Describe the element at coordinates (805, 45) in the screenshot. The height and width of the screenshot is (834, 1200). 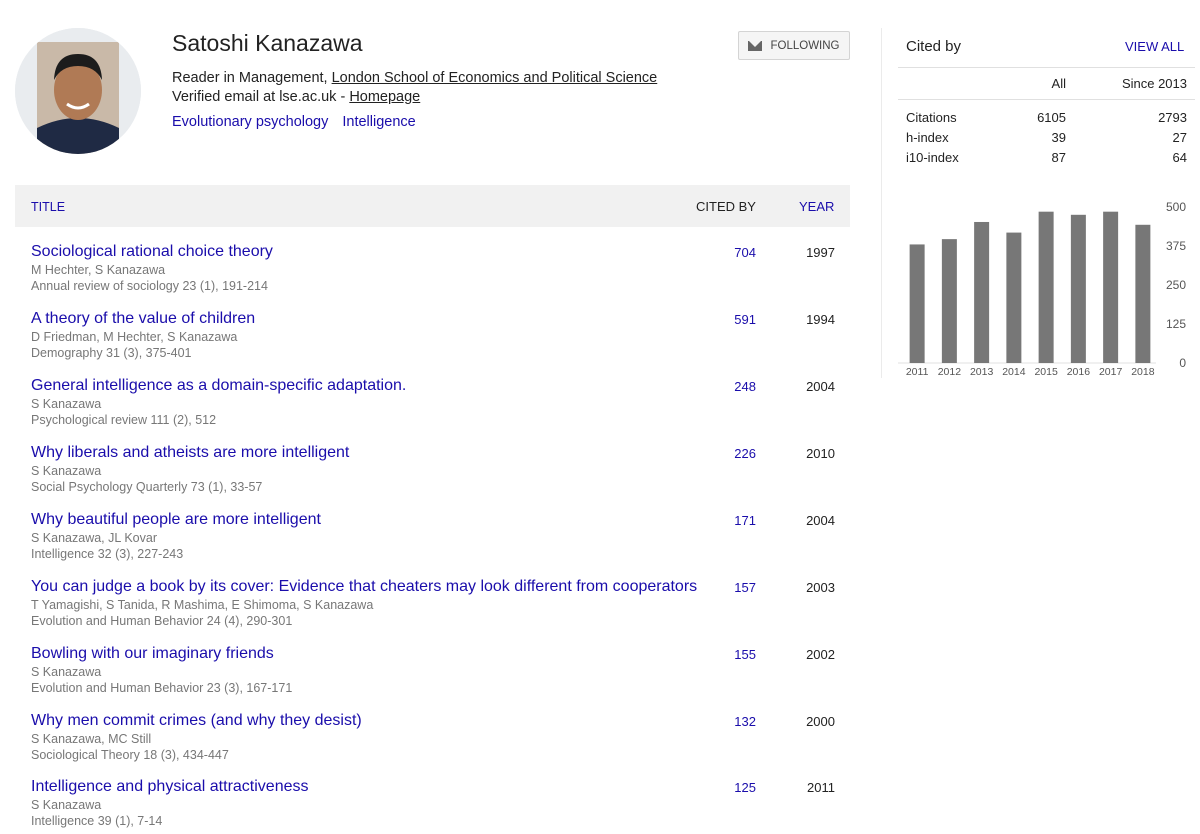
I see `following-label: FOLLOWING` at that location.